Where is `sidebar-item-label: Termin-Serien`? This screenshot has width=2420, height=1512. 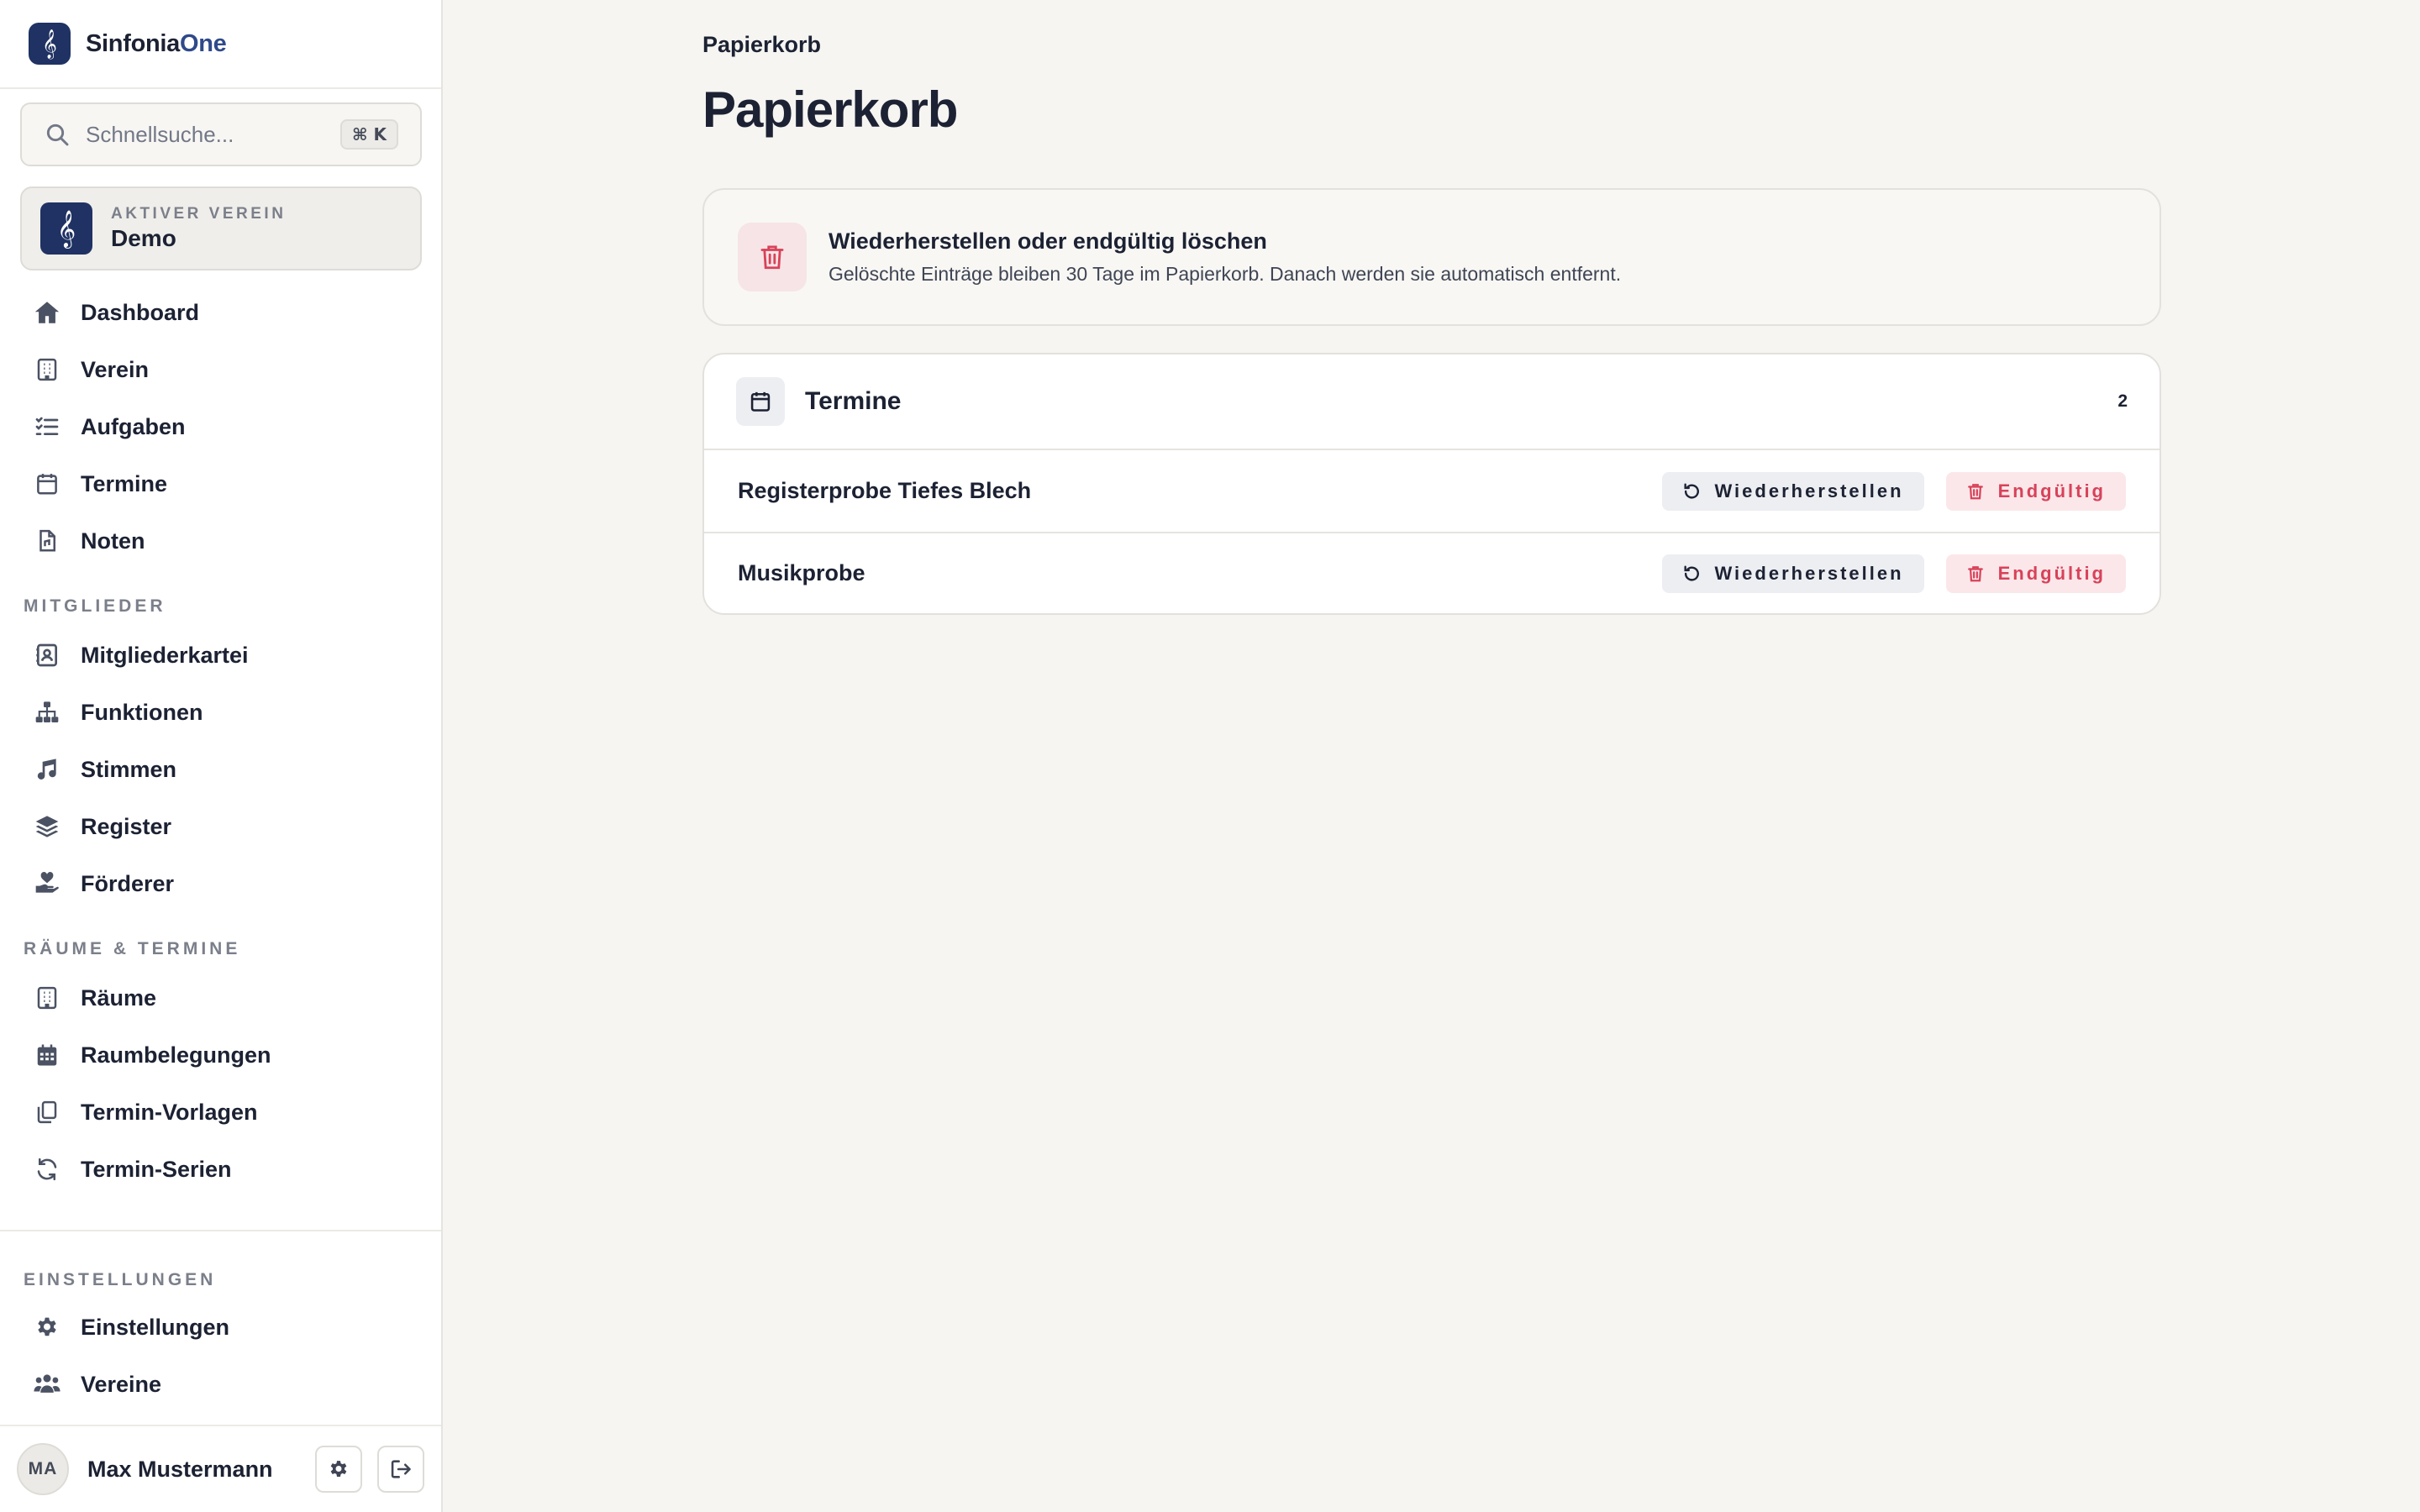 sidebar-item-label: Termin-Serien is located at coordinates (157, 1169).